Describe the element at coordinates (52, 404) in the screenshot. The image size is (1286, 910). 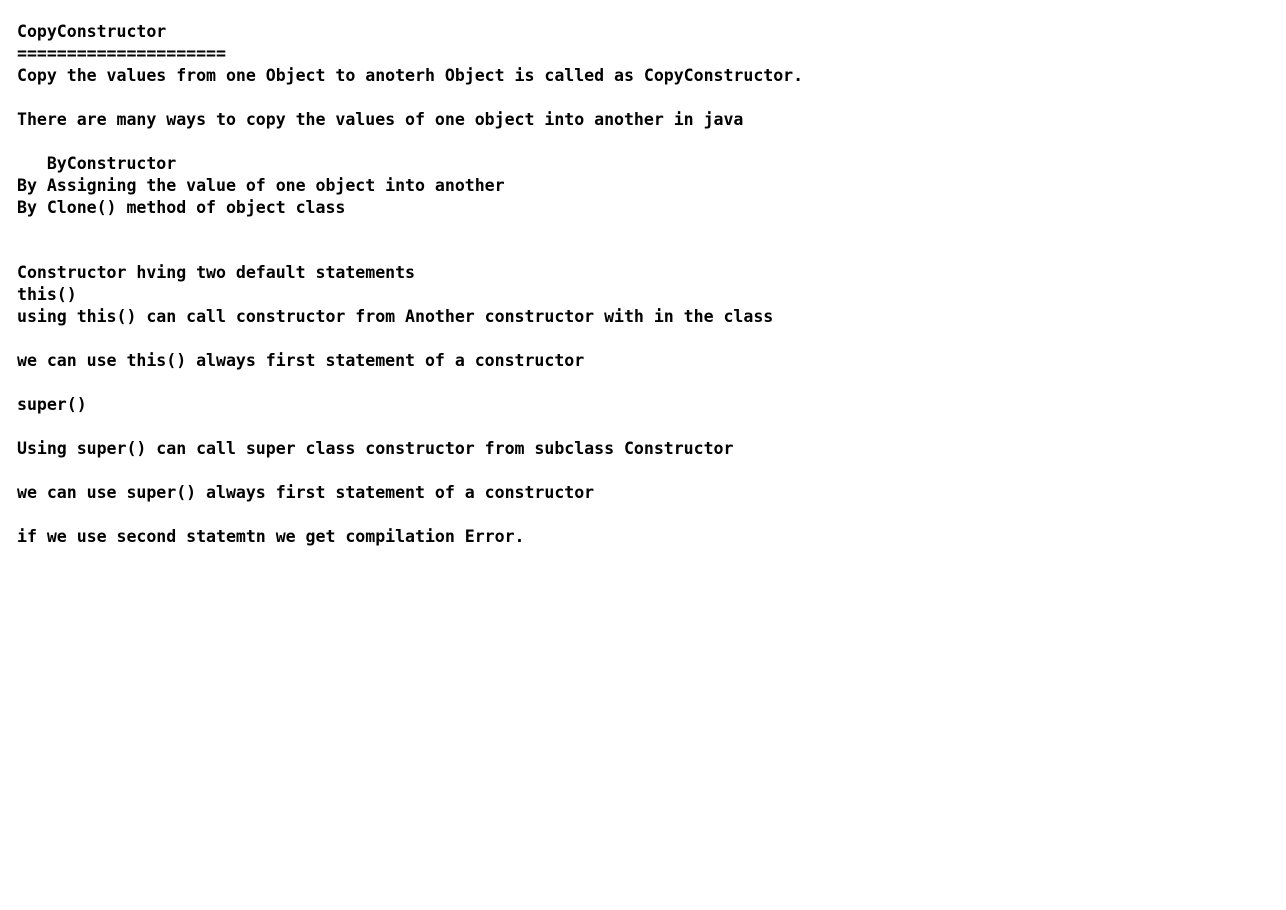
I see `super-heading: super()` at that location.